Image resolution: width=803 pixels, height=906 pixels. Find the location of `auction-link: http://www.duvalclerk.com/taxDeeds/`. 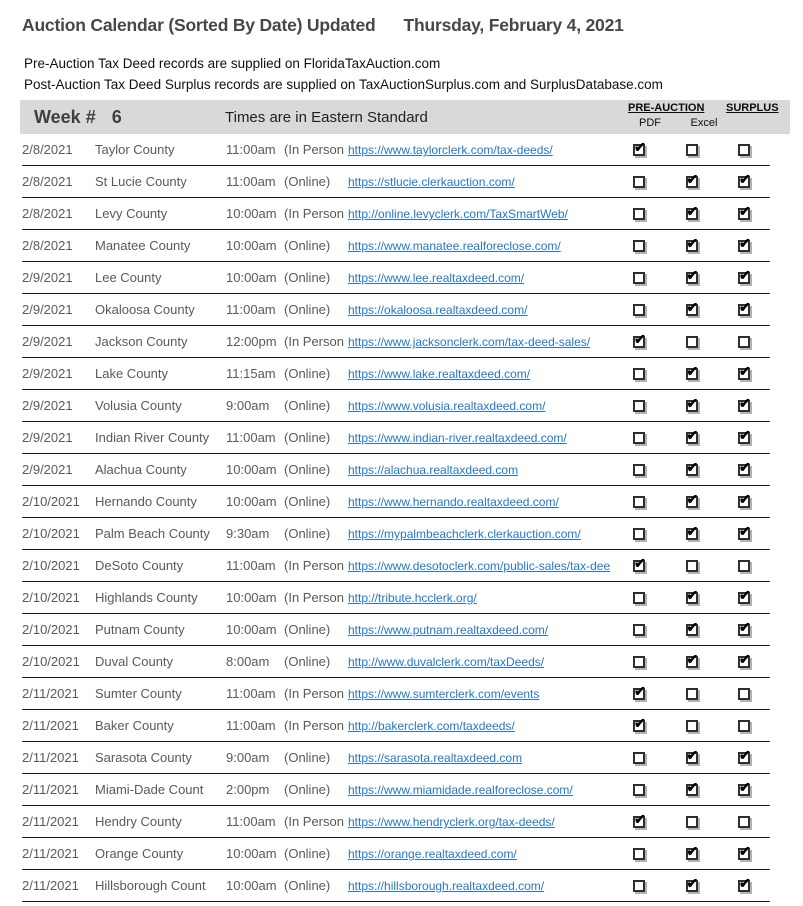

auction-link: http://www.duvalclerk.com/taxDeeds/ is located at coordinates (446, 662).